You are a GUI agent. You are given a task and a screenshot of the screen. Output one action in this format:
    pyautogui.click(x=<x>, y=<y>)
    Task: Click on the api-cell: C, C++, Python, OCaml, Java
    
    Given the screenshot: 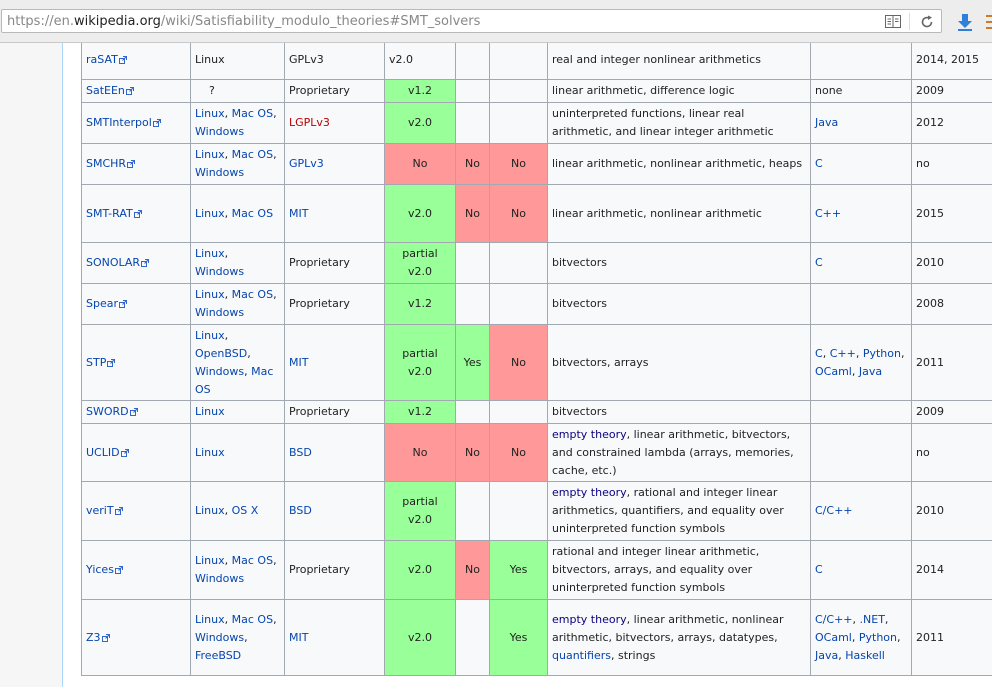 What is the action you would take?
    pyautogui.click(x=861, y=362)
    